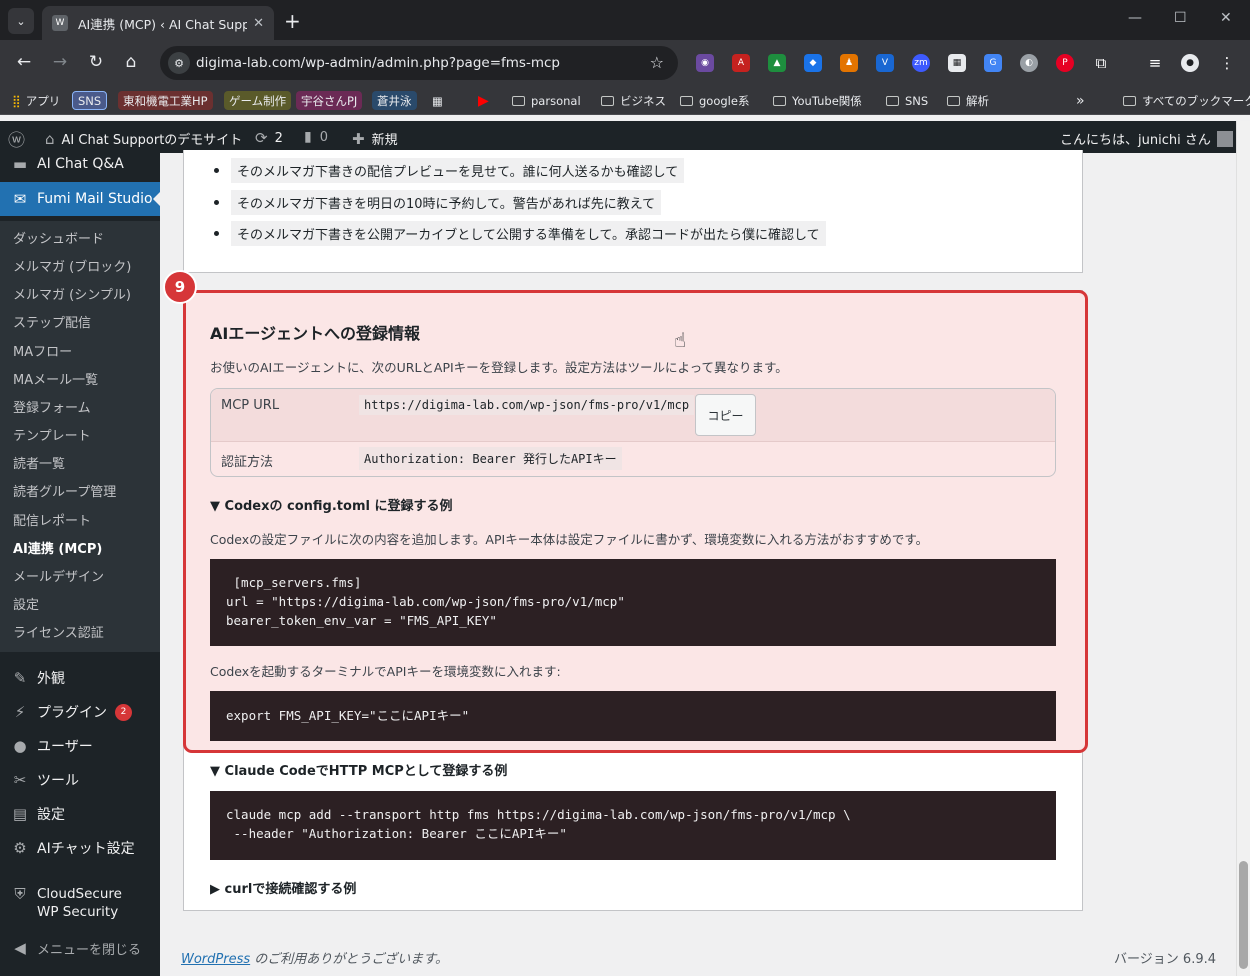 The width and height of the screenshot is (1250, 976). What do you see at coordinates (90, 100) in the screenshot?
I see `bookmark-sns: SNS` at bounding box center [90, 100].